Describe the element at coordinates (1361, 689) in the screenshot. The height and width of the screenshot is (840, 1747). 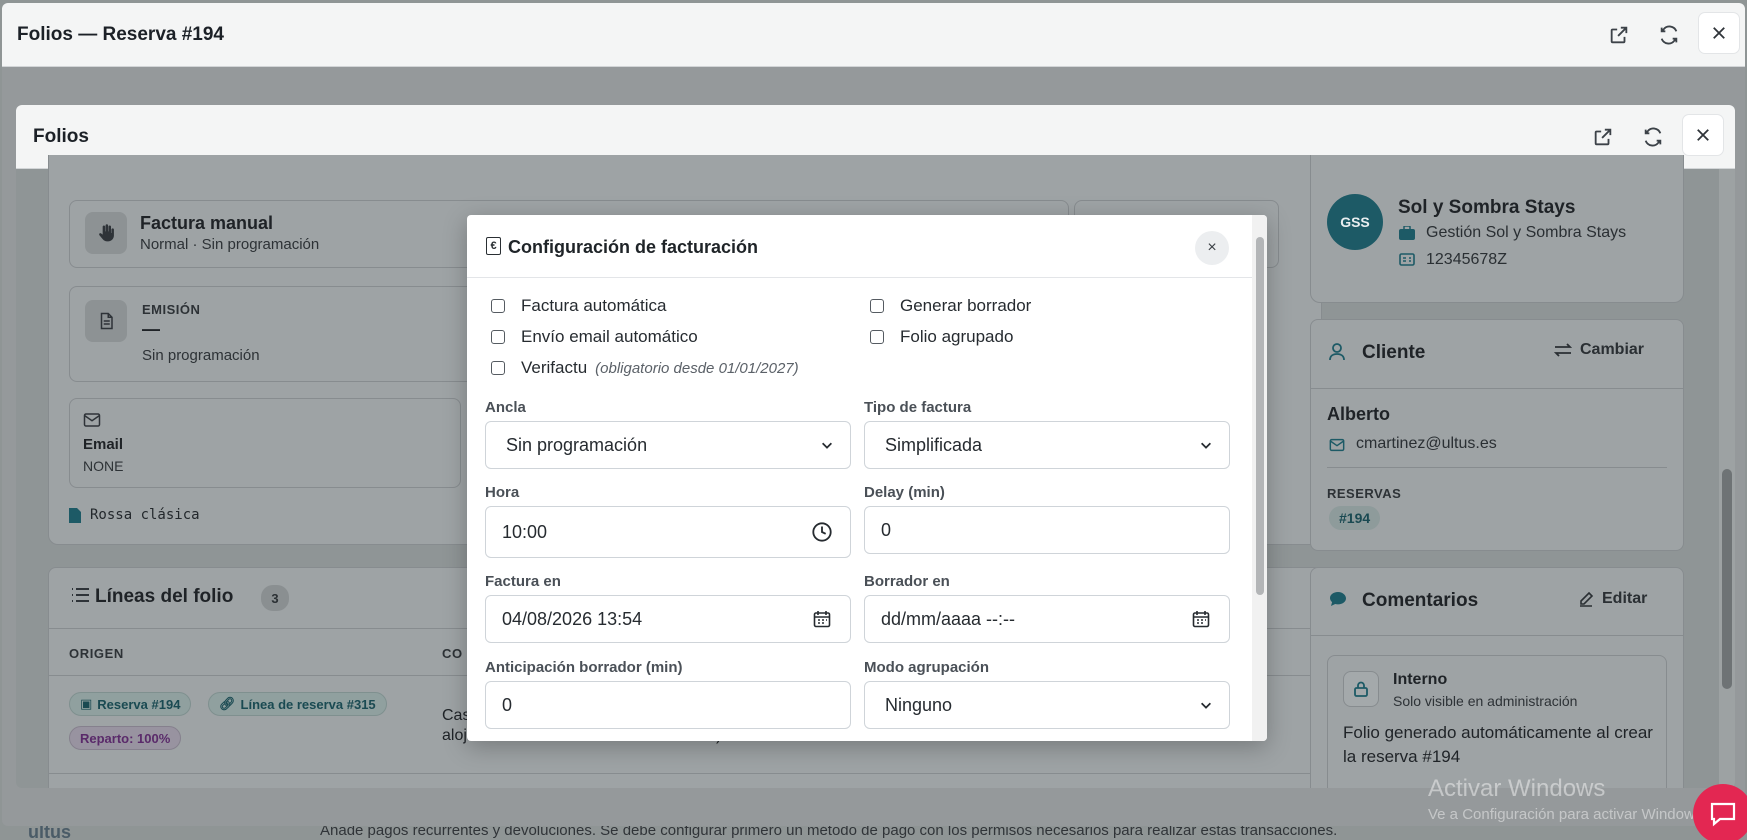
I see `lock-icon` at that location.